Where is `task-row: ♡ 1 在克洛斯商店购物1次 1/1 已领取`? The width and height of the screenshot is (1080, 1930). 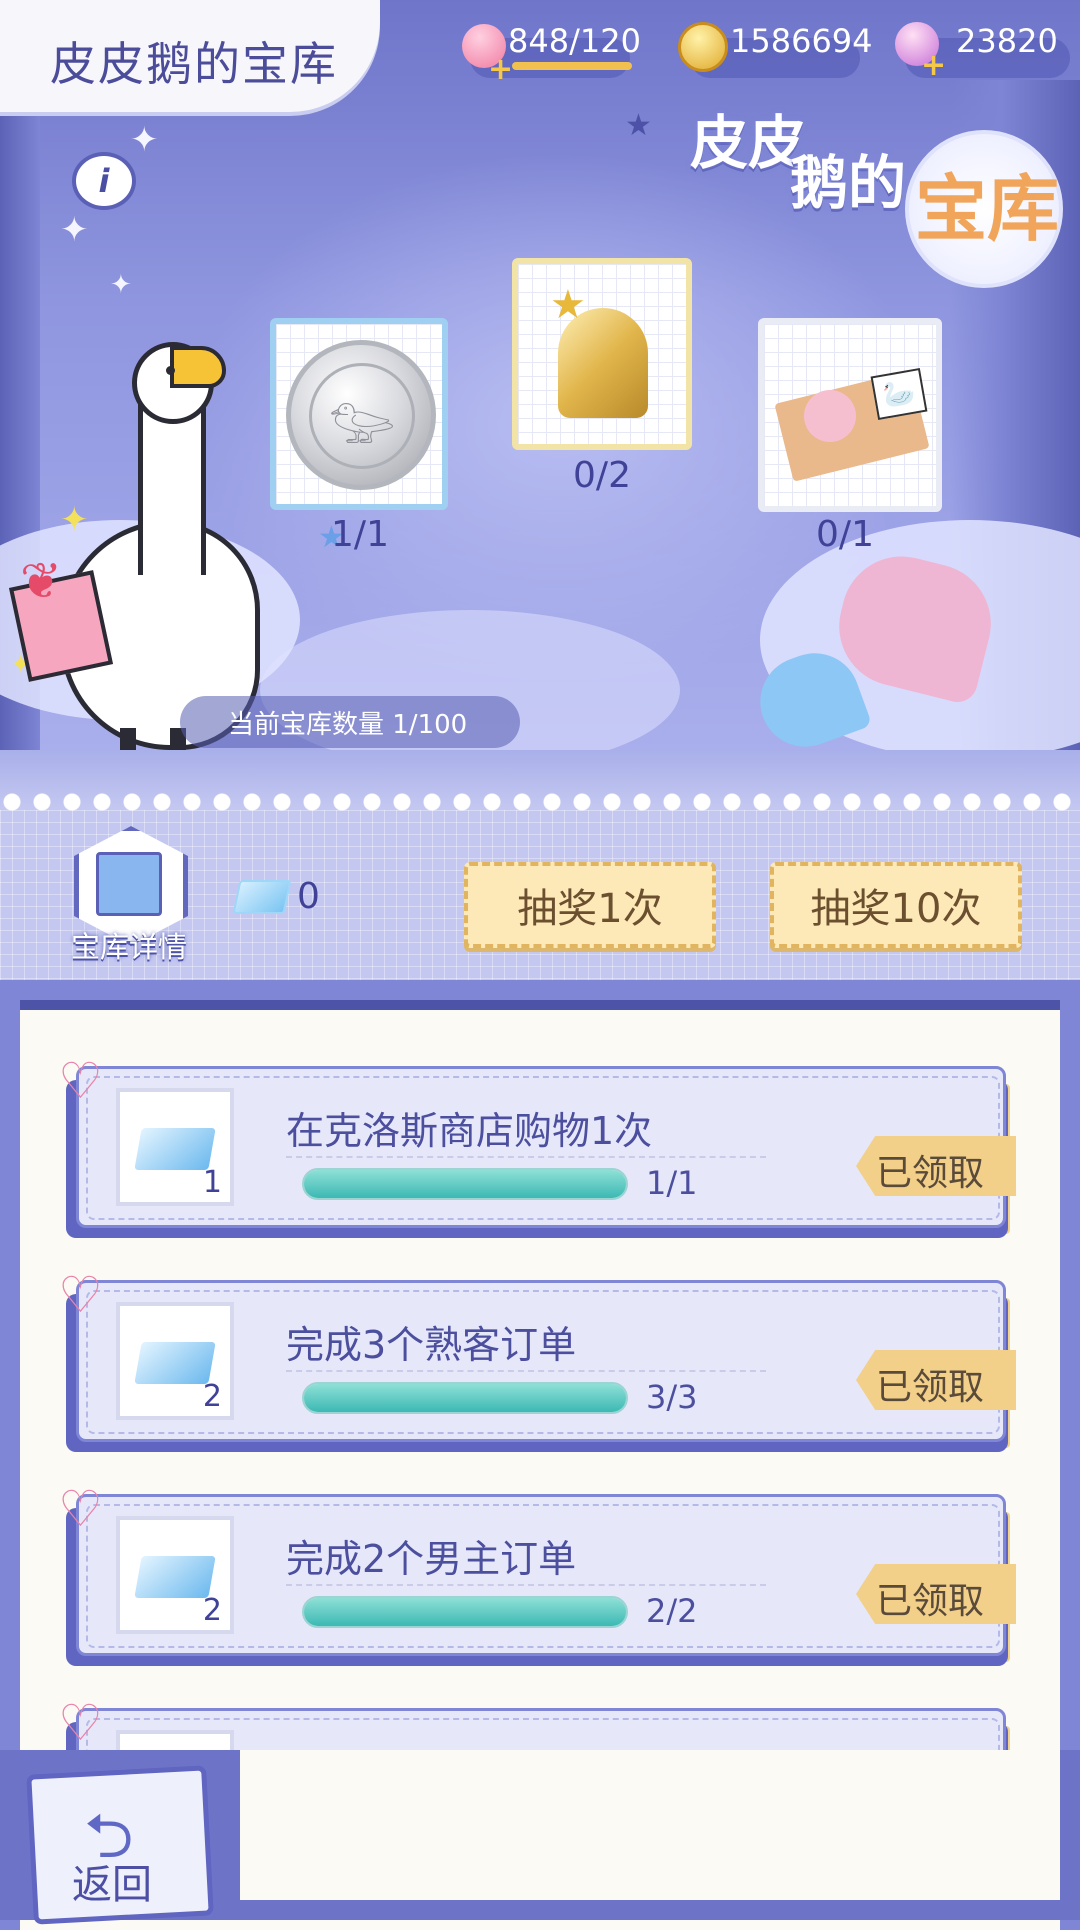
task-row: ♡ 1 在克洛斯商店购物1次 1/1 已领取 is located at coordinates (537, 1145).